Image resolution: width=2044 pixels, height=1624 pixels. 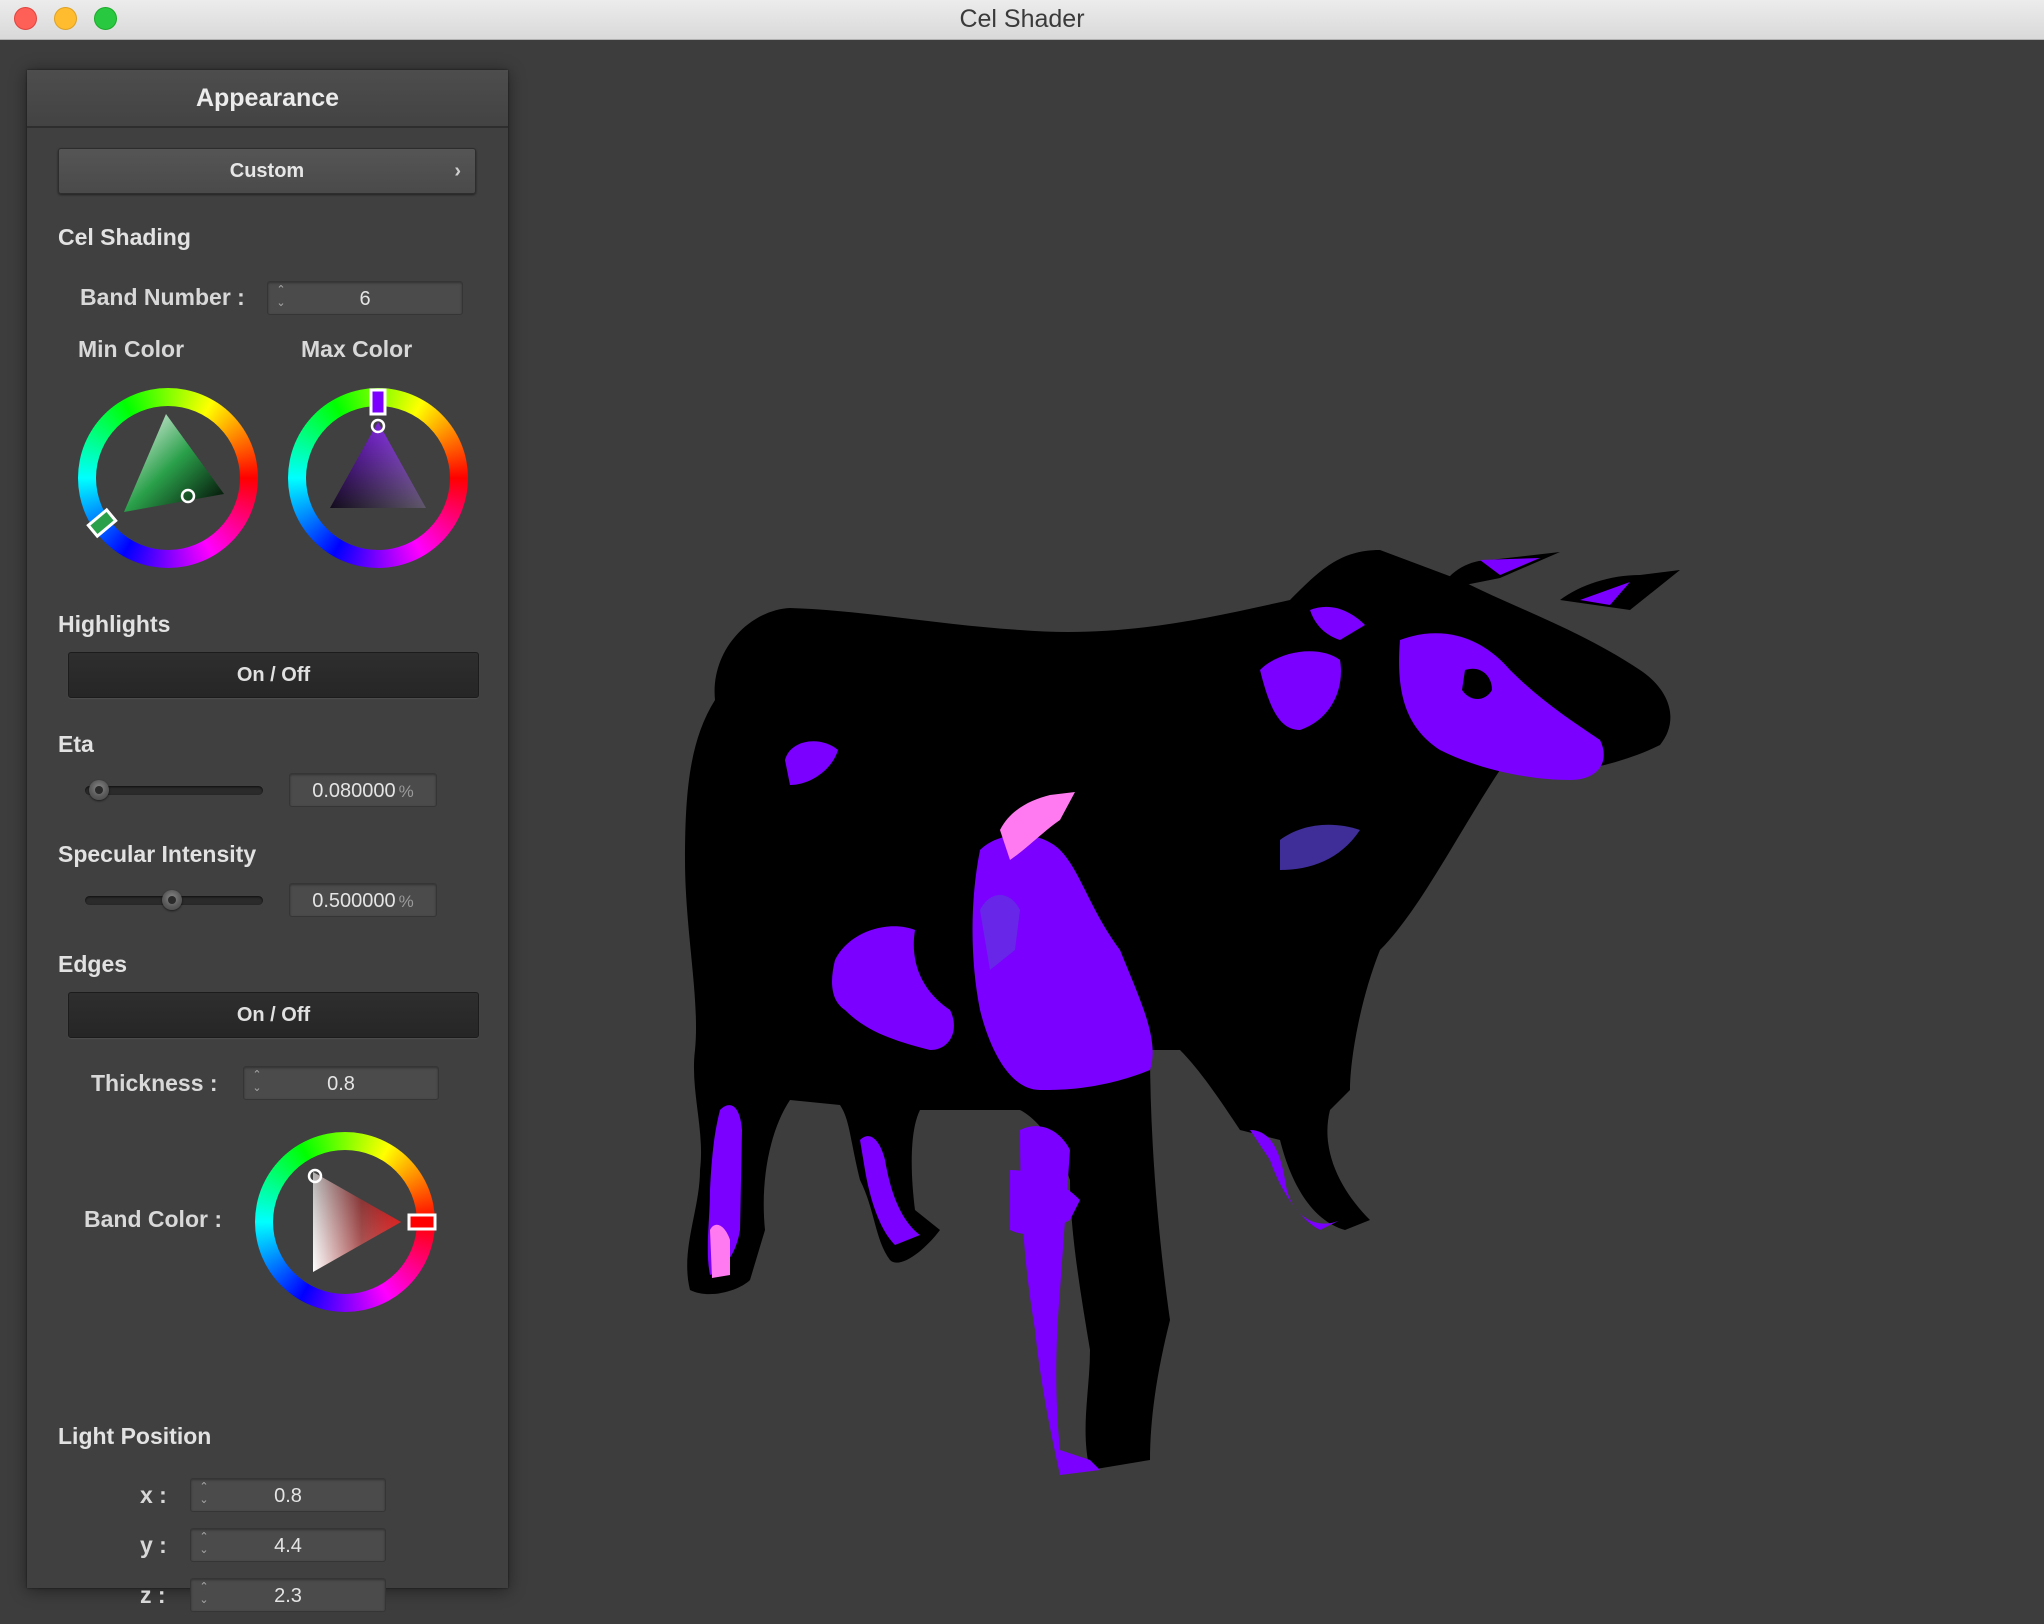 What do you see at coordinates (154, 1083) in the screenshot?
I see `thickness-label: Thickness :` at bounding box center [154, 1083].